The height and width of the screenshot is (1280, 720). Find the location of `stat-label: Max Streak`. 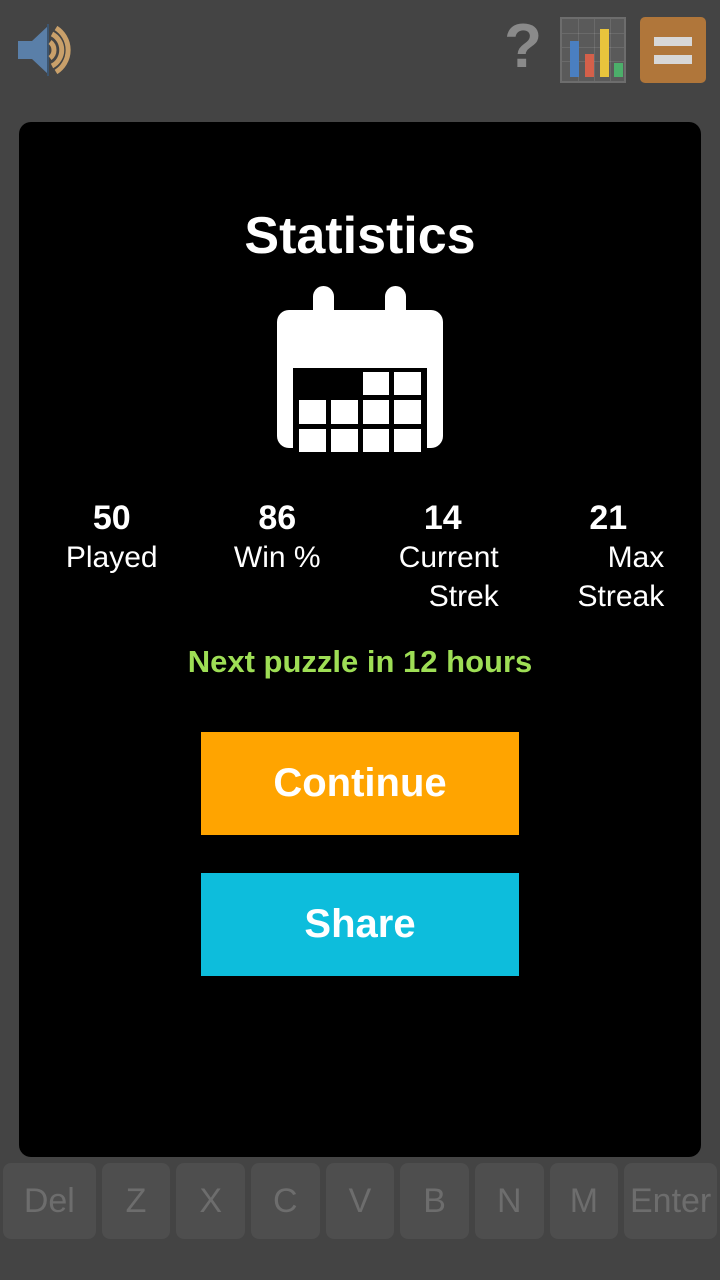

stat-label: Max Streak is located at coordinates (621, 577).